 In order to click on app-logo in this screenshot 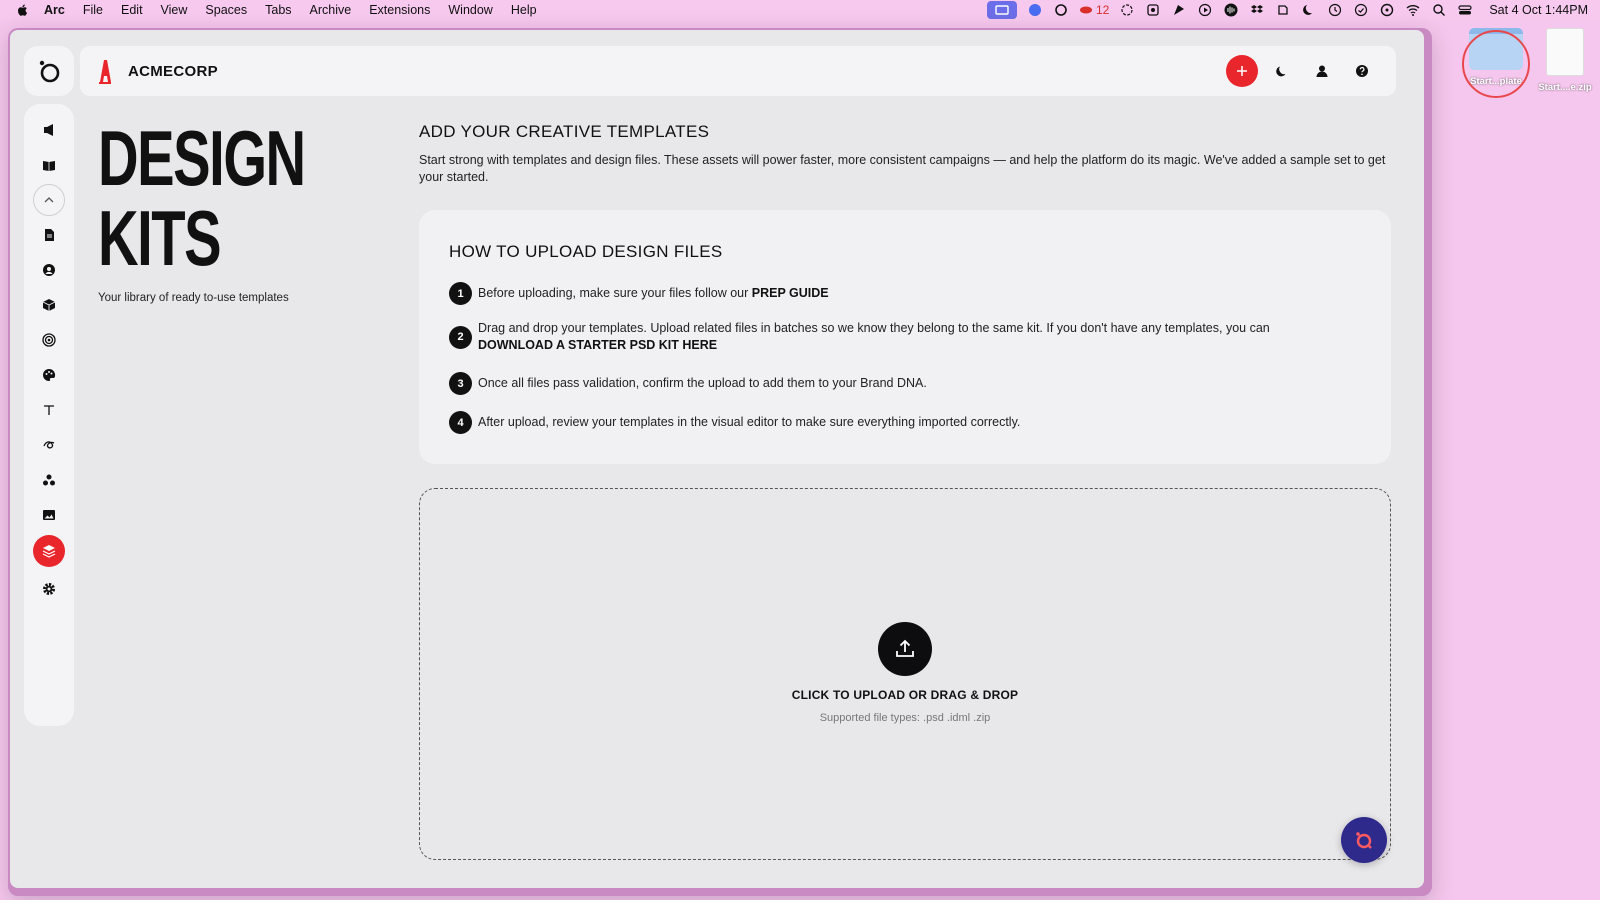, I will do `click(49, 71)`.